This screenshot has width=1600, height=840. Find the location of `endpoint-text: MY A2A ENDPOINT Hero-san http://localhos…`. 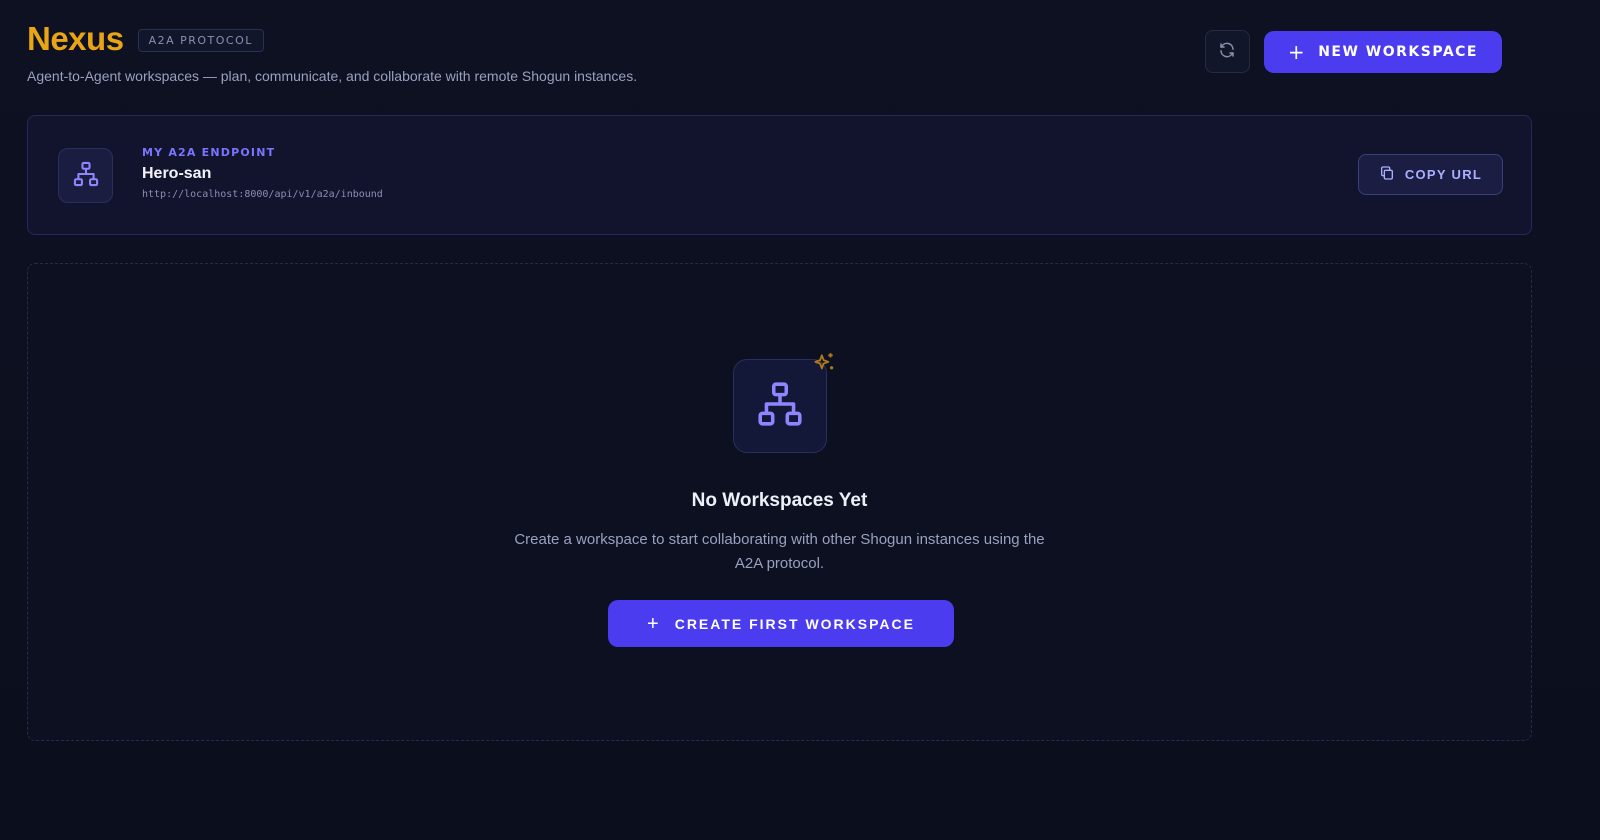

endpoint-text: MY A2A ENDPOINT Hero-san http://localhos… is located at coordinates (262, 173).